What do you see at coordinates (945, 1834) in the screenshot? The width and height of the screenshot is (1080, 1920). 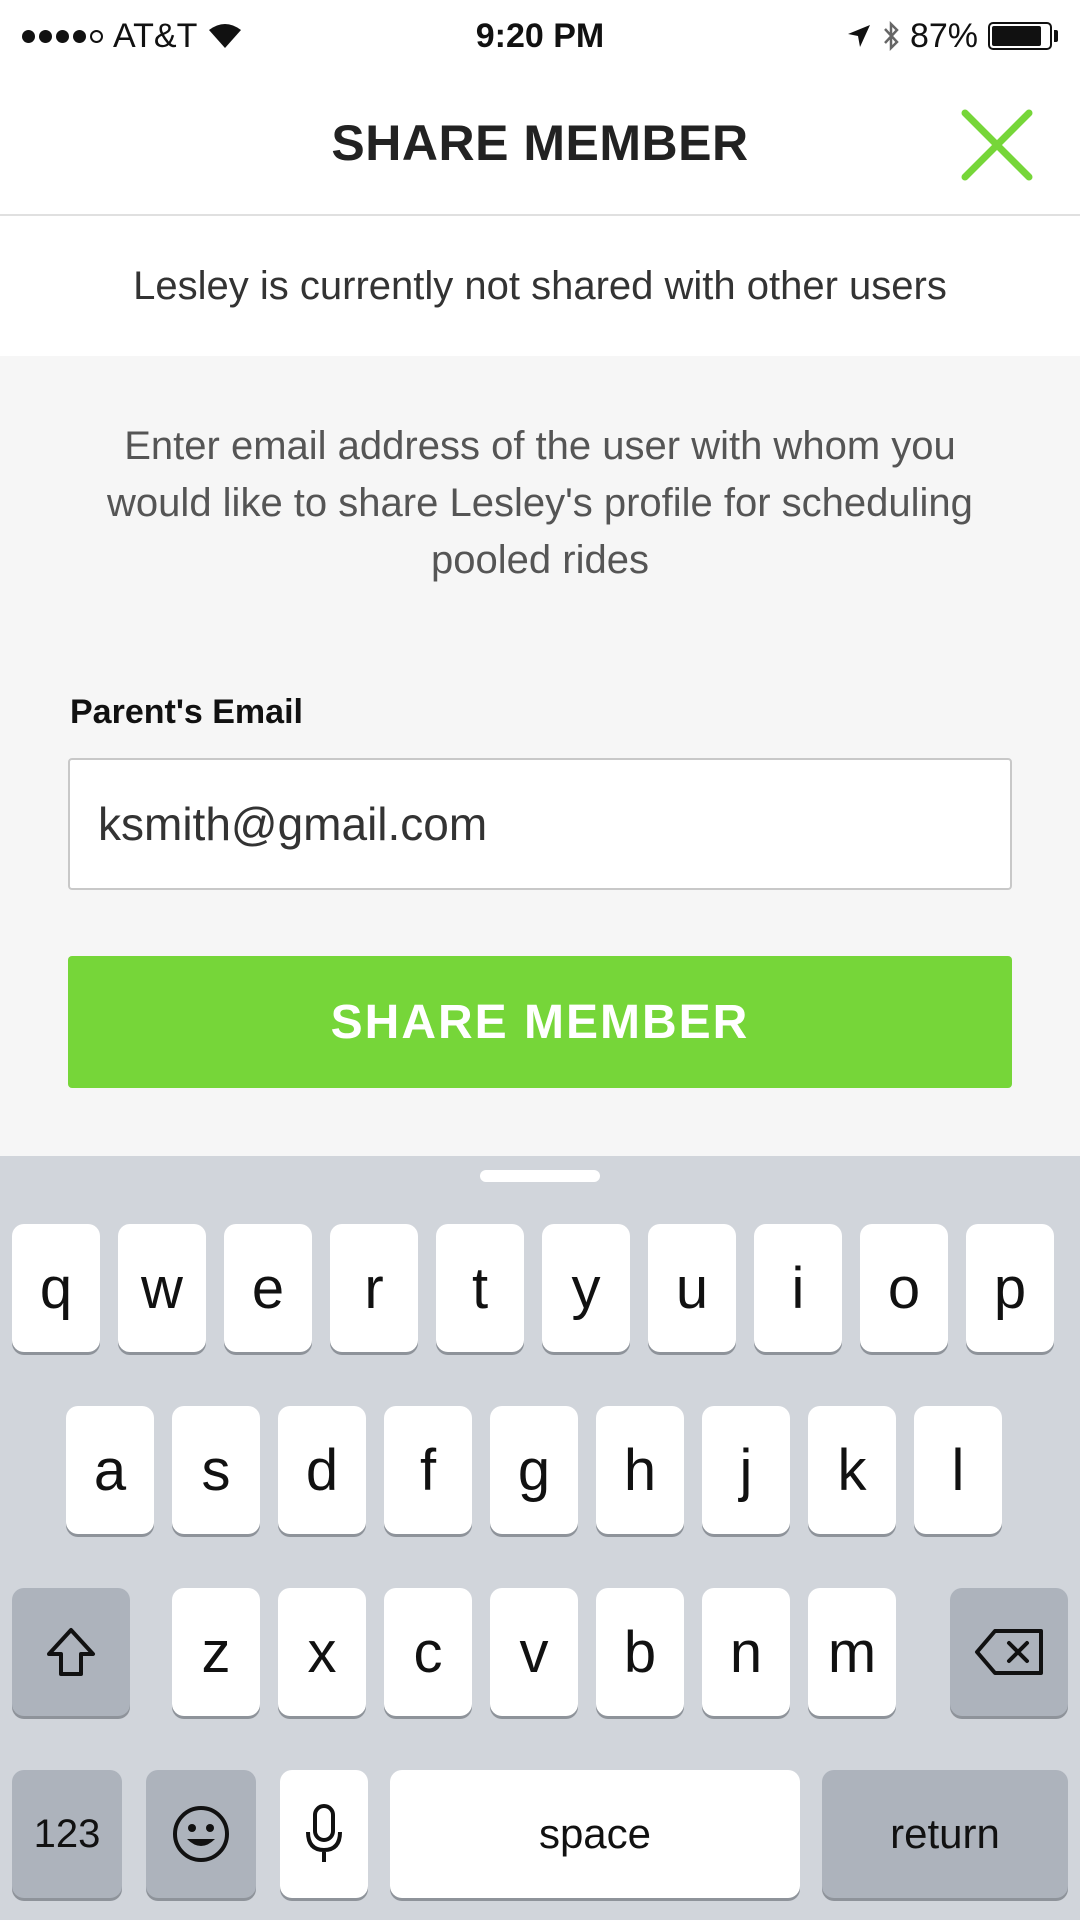 I see `return-key: return` at bounding box center [945, 1834].